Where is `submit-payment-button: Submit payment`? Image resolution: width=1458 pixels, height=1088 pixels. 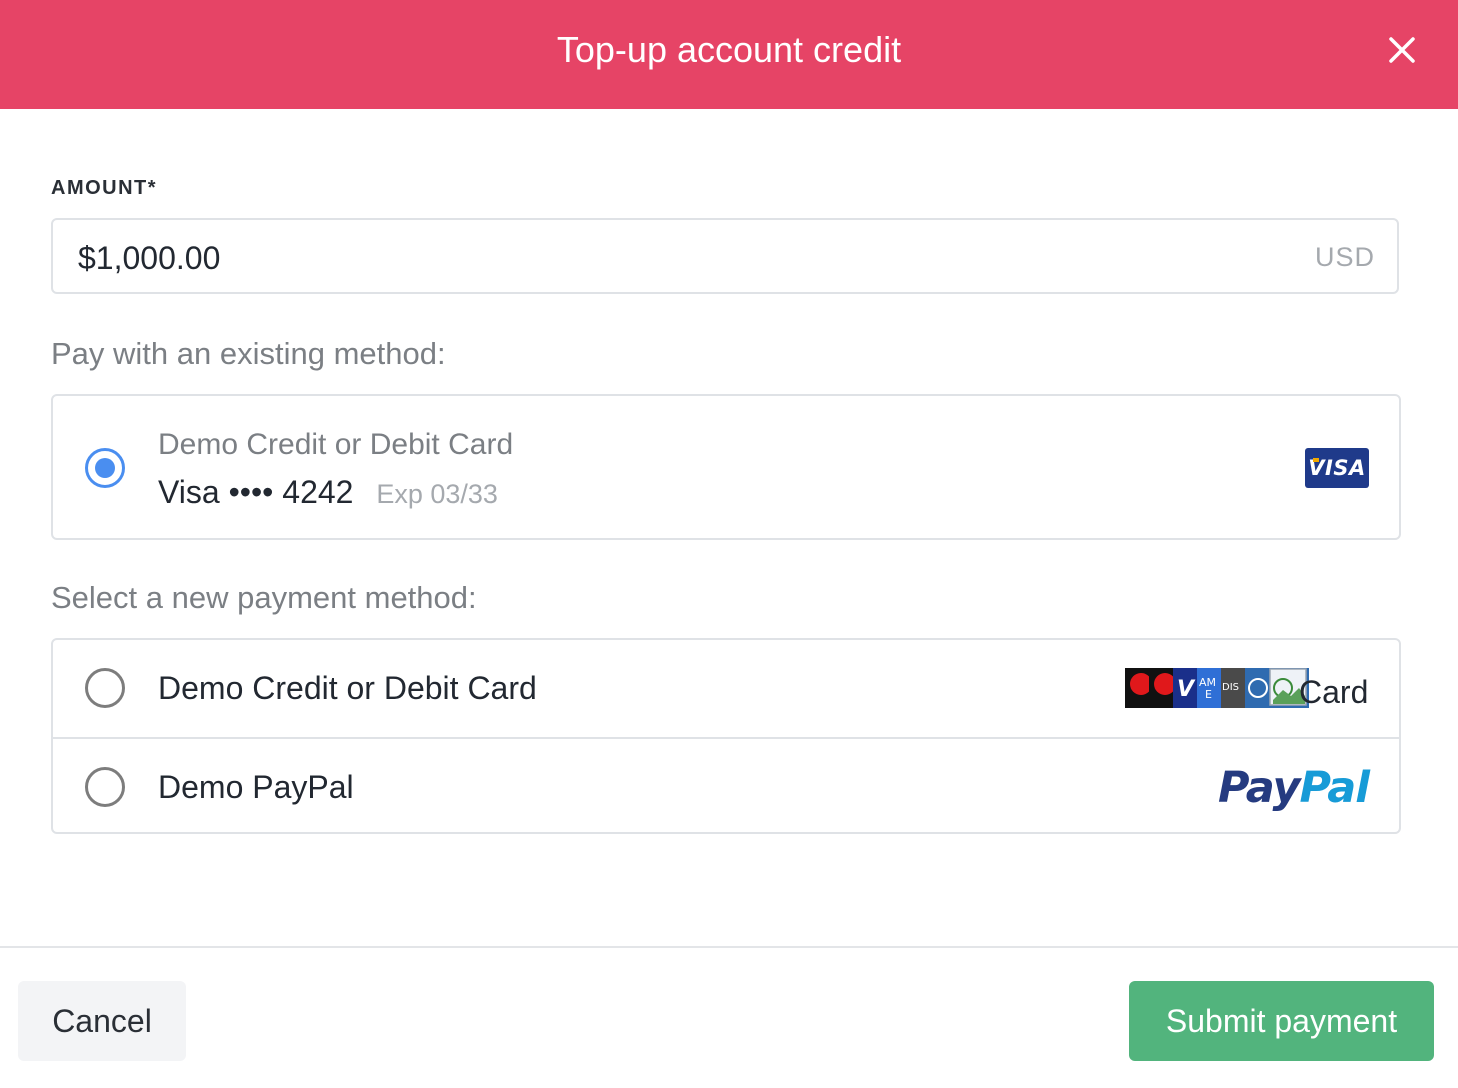
submit-payment-button: Submit payment is located at coordinates (1281, 1021).